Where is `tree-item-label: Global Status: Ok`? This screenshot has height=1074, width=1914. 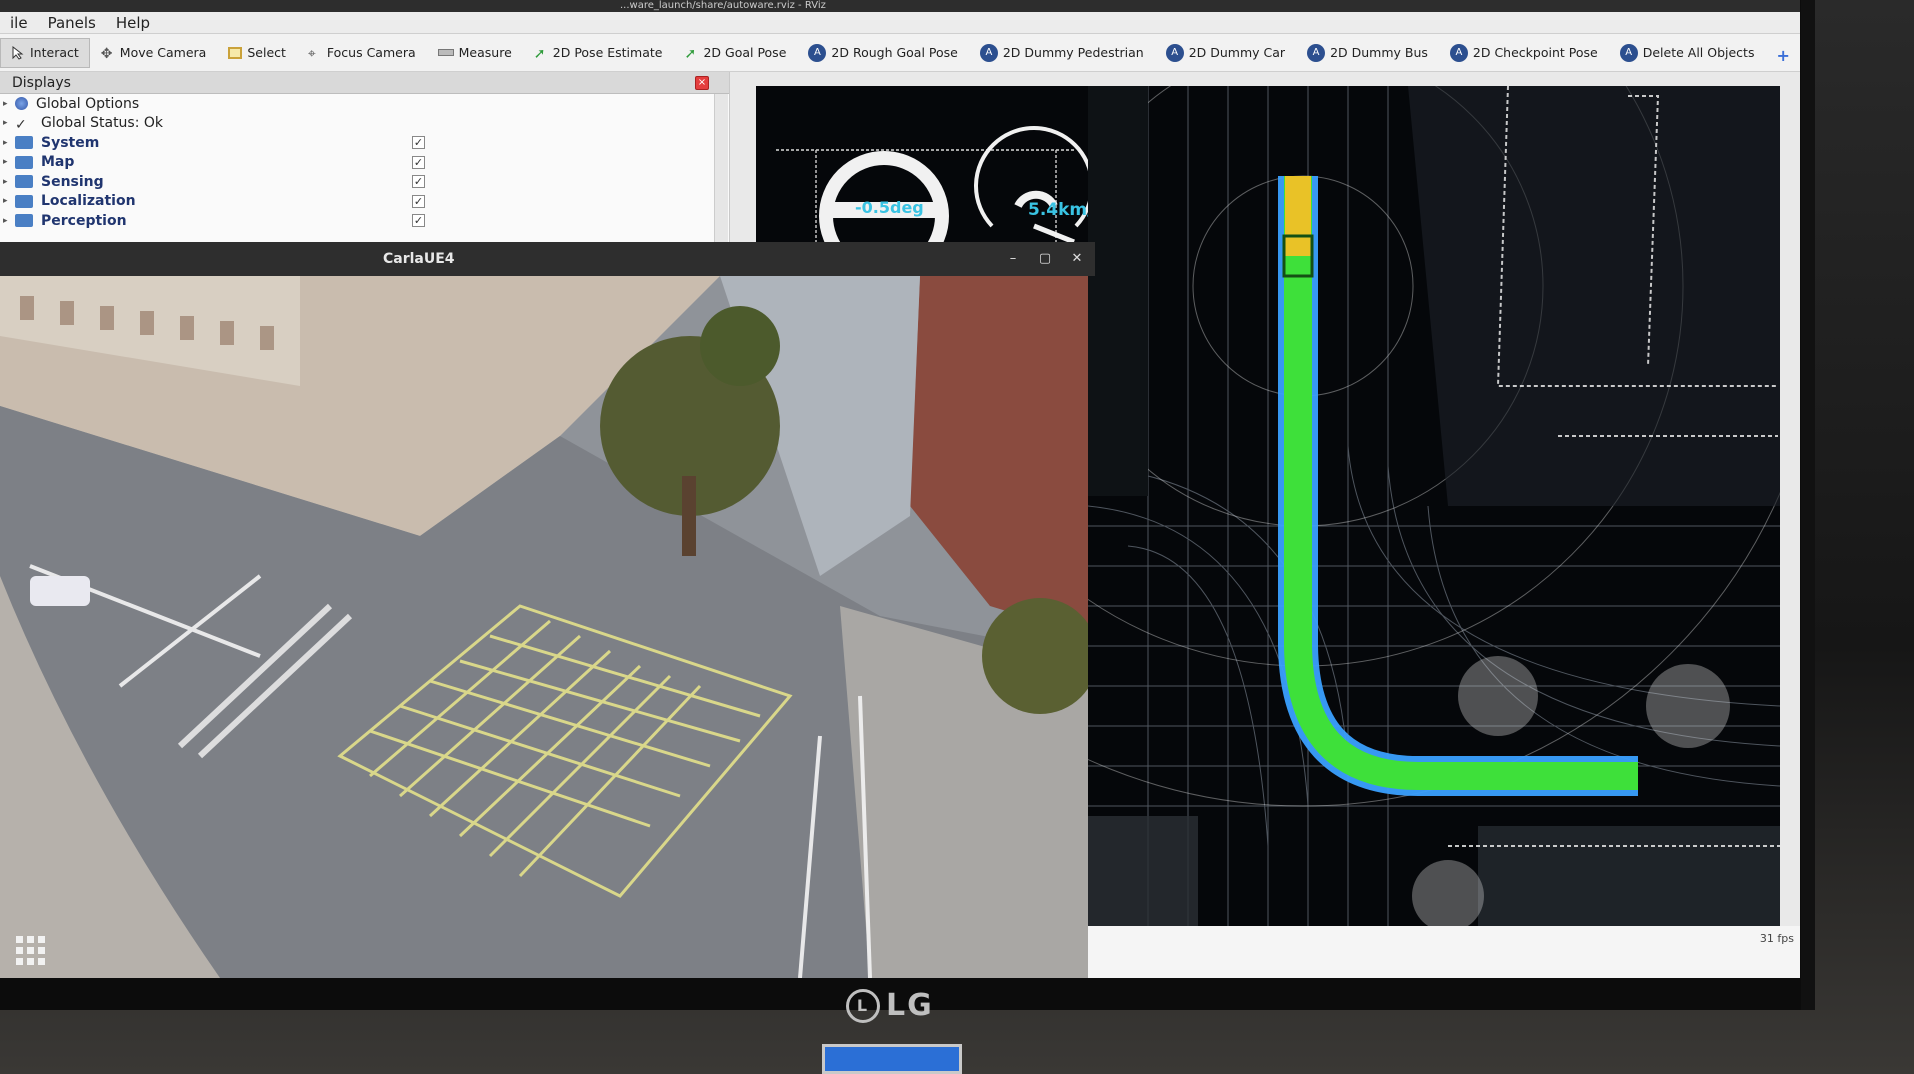
tree-item-label: Global Status: Ok is located at coordinates (102, 123).